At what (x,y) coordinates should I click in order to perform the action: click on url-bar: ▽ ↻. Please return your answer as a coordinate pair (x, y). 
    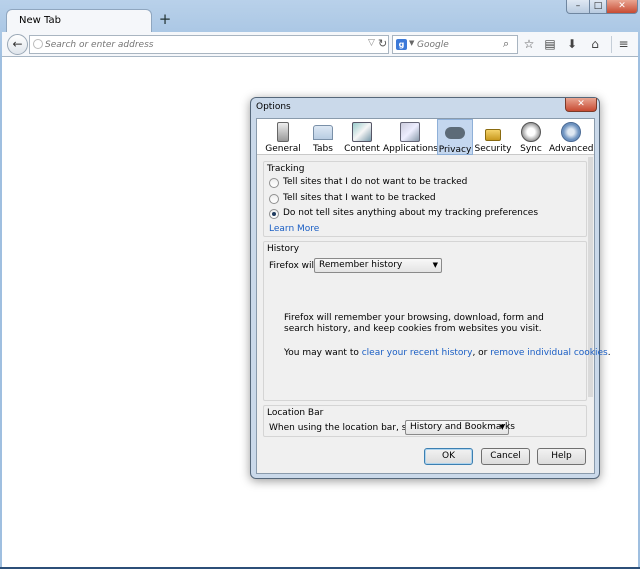
    Looking at the image, I should click on (209, 44).